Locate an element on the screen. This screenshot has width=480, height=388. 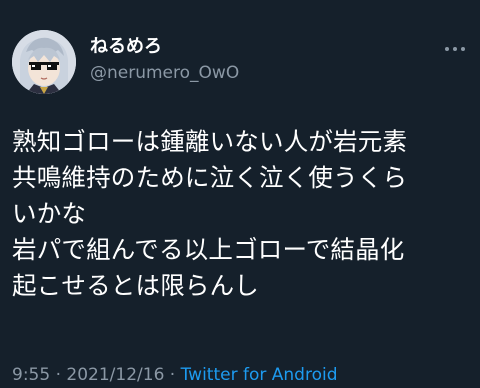
tweet-source-link: Twitter for Android is located at coordinates (259, 375).